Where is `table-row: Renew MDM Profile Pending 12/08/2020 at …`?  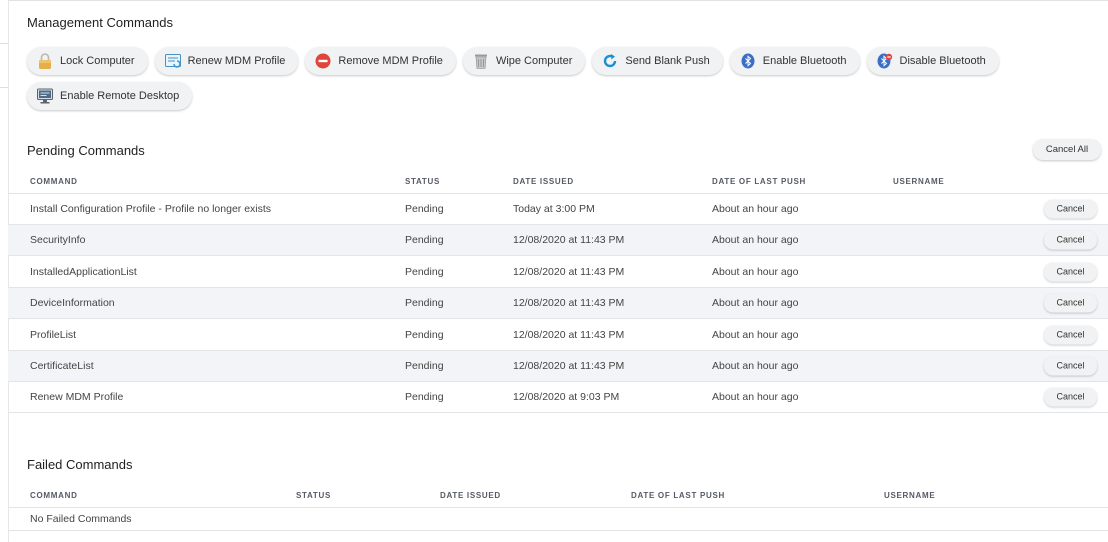
table-row: Renew MDM Profile Pending 12/08/2020 at … is located at coordinates (558, 397).